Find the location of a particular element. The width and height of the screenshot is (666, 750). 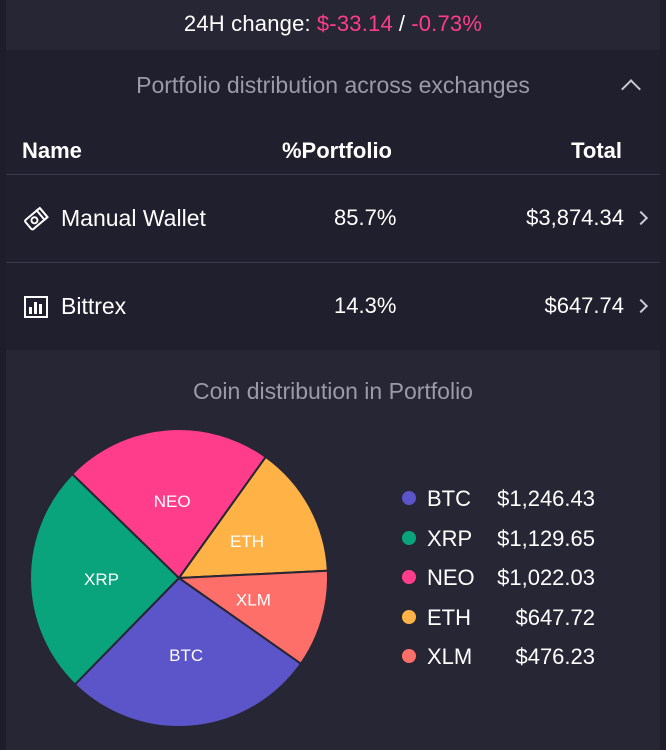

pie-label-btc: BTC is located at coordinates (186, 655).